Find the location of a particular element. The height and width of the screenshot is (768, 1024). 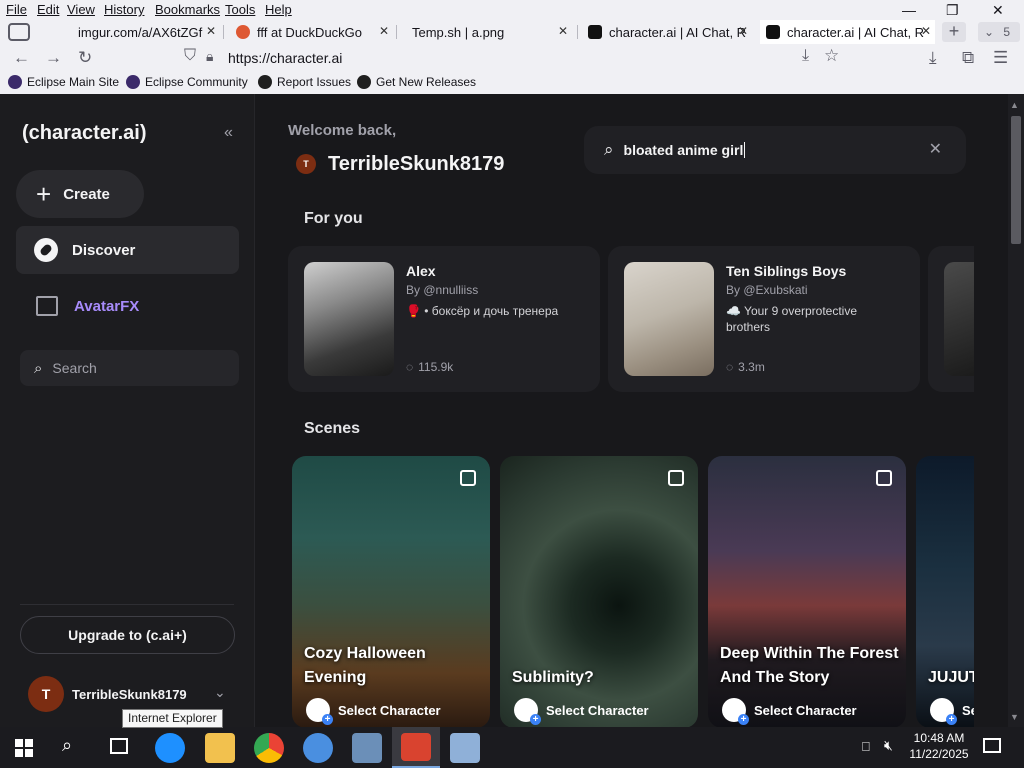

chrome-icon is located at coordinates (269, 748).